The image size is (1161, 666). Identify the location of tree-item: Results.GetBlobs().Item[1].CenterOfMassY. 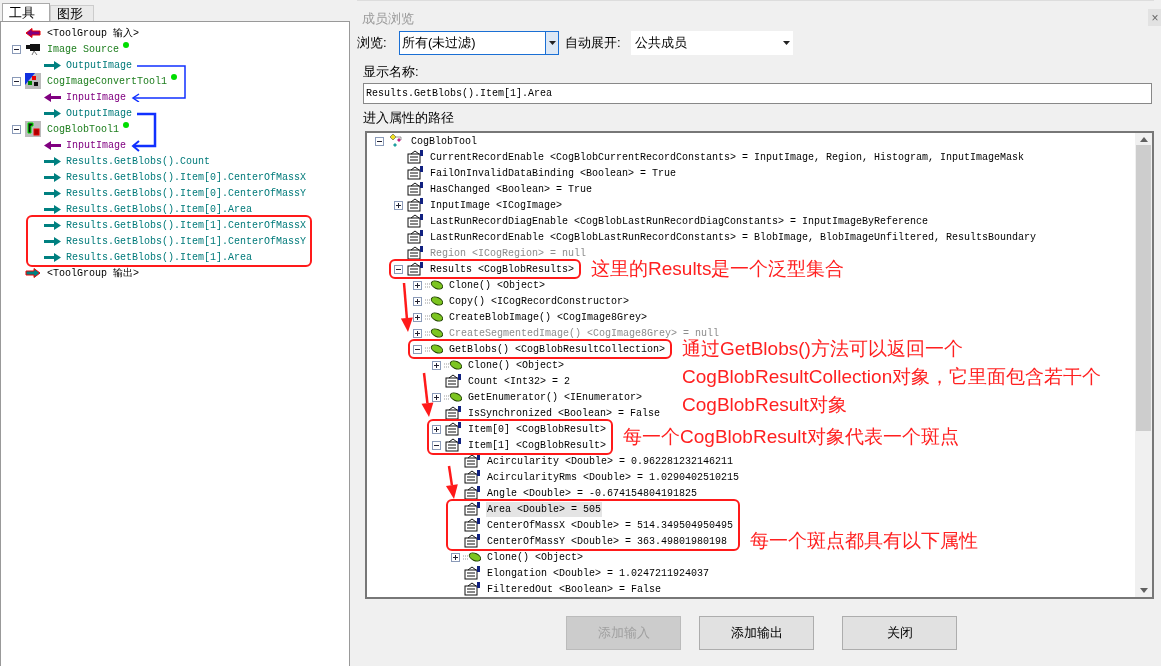
(186, 241).